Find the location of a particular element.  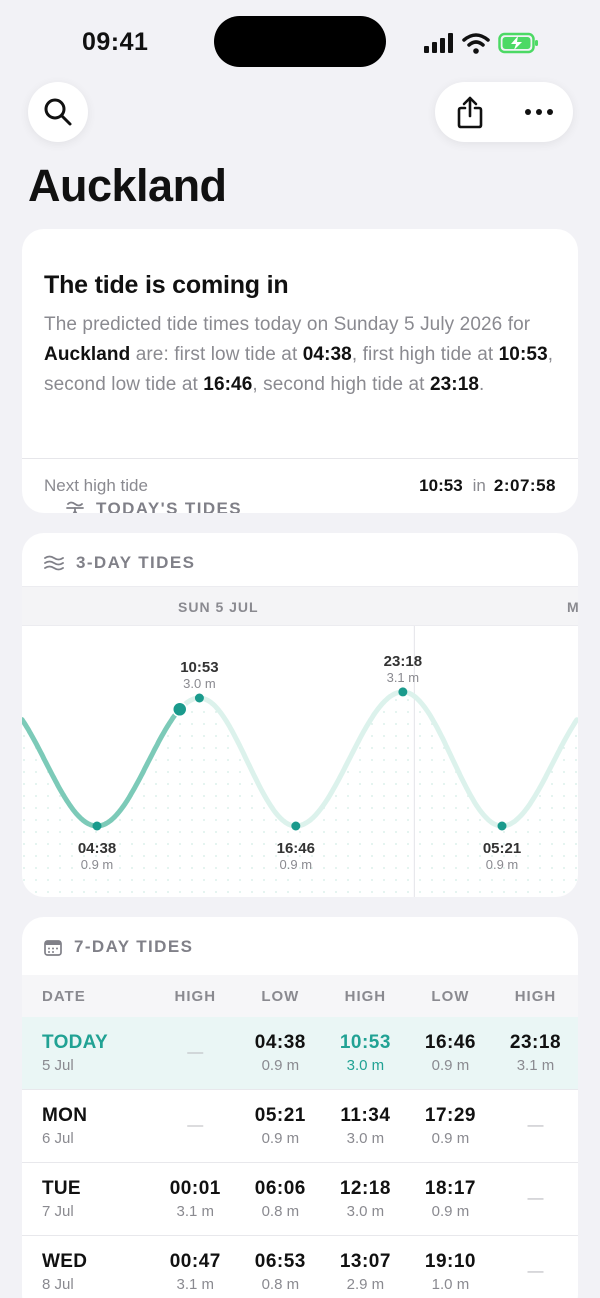

tide-cell: 10:53 3.0 m is located at coordinates (365, 1053).